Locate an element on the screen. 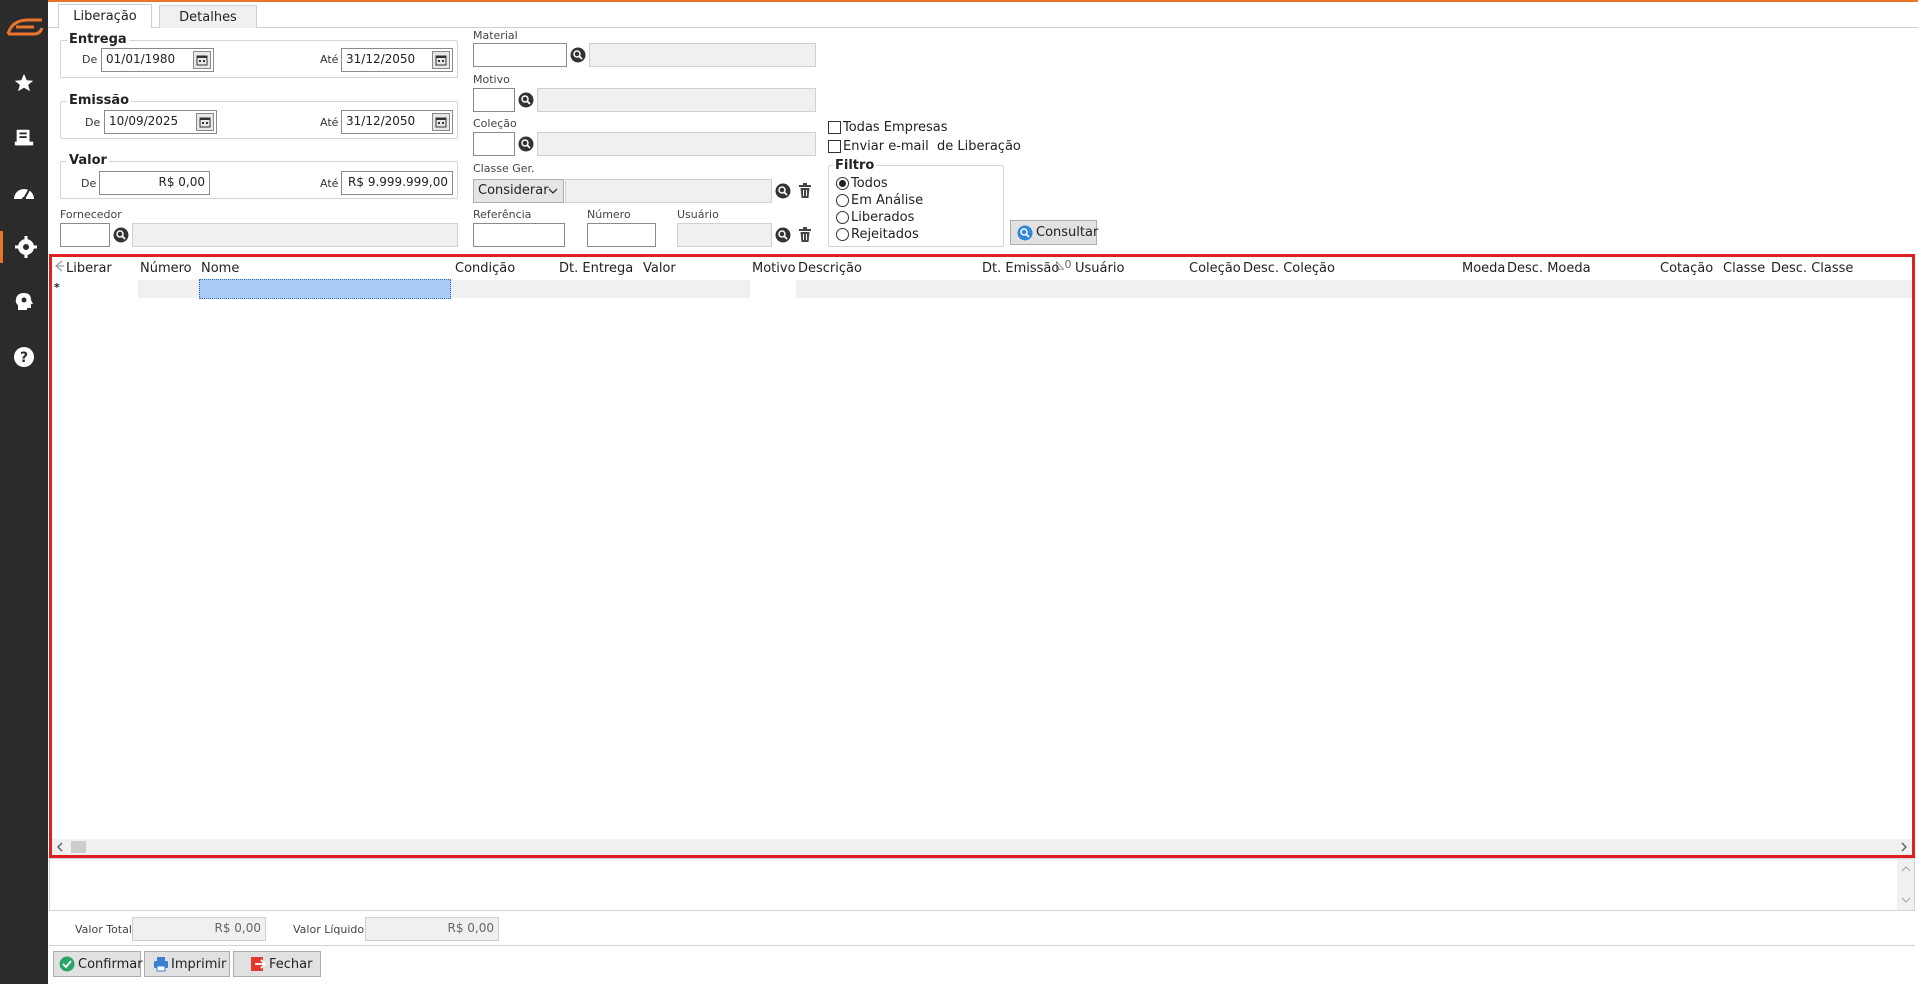  emissao-de-field: 10/09/2025 is located at coordinates (160, 122).